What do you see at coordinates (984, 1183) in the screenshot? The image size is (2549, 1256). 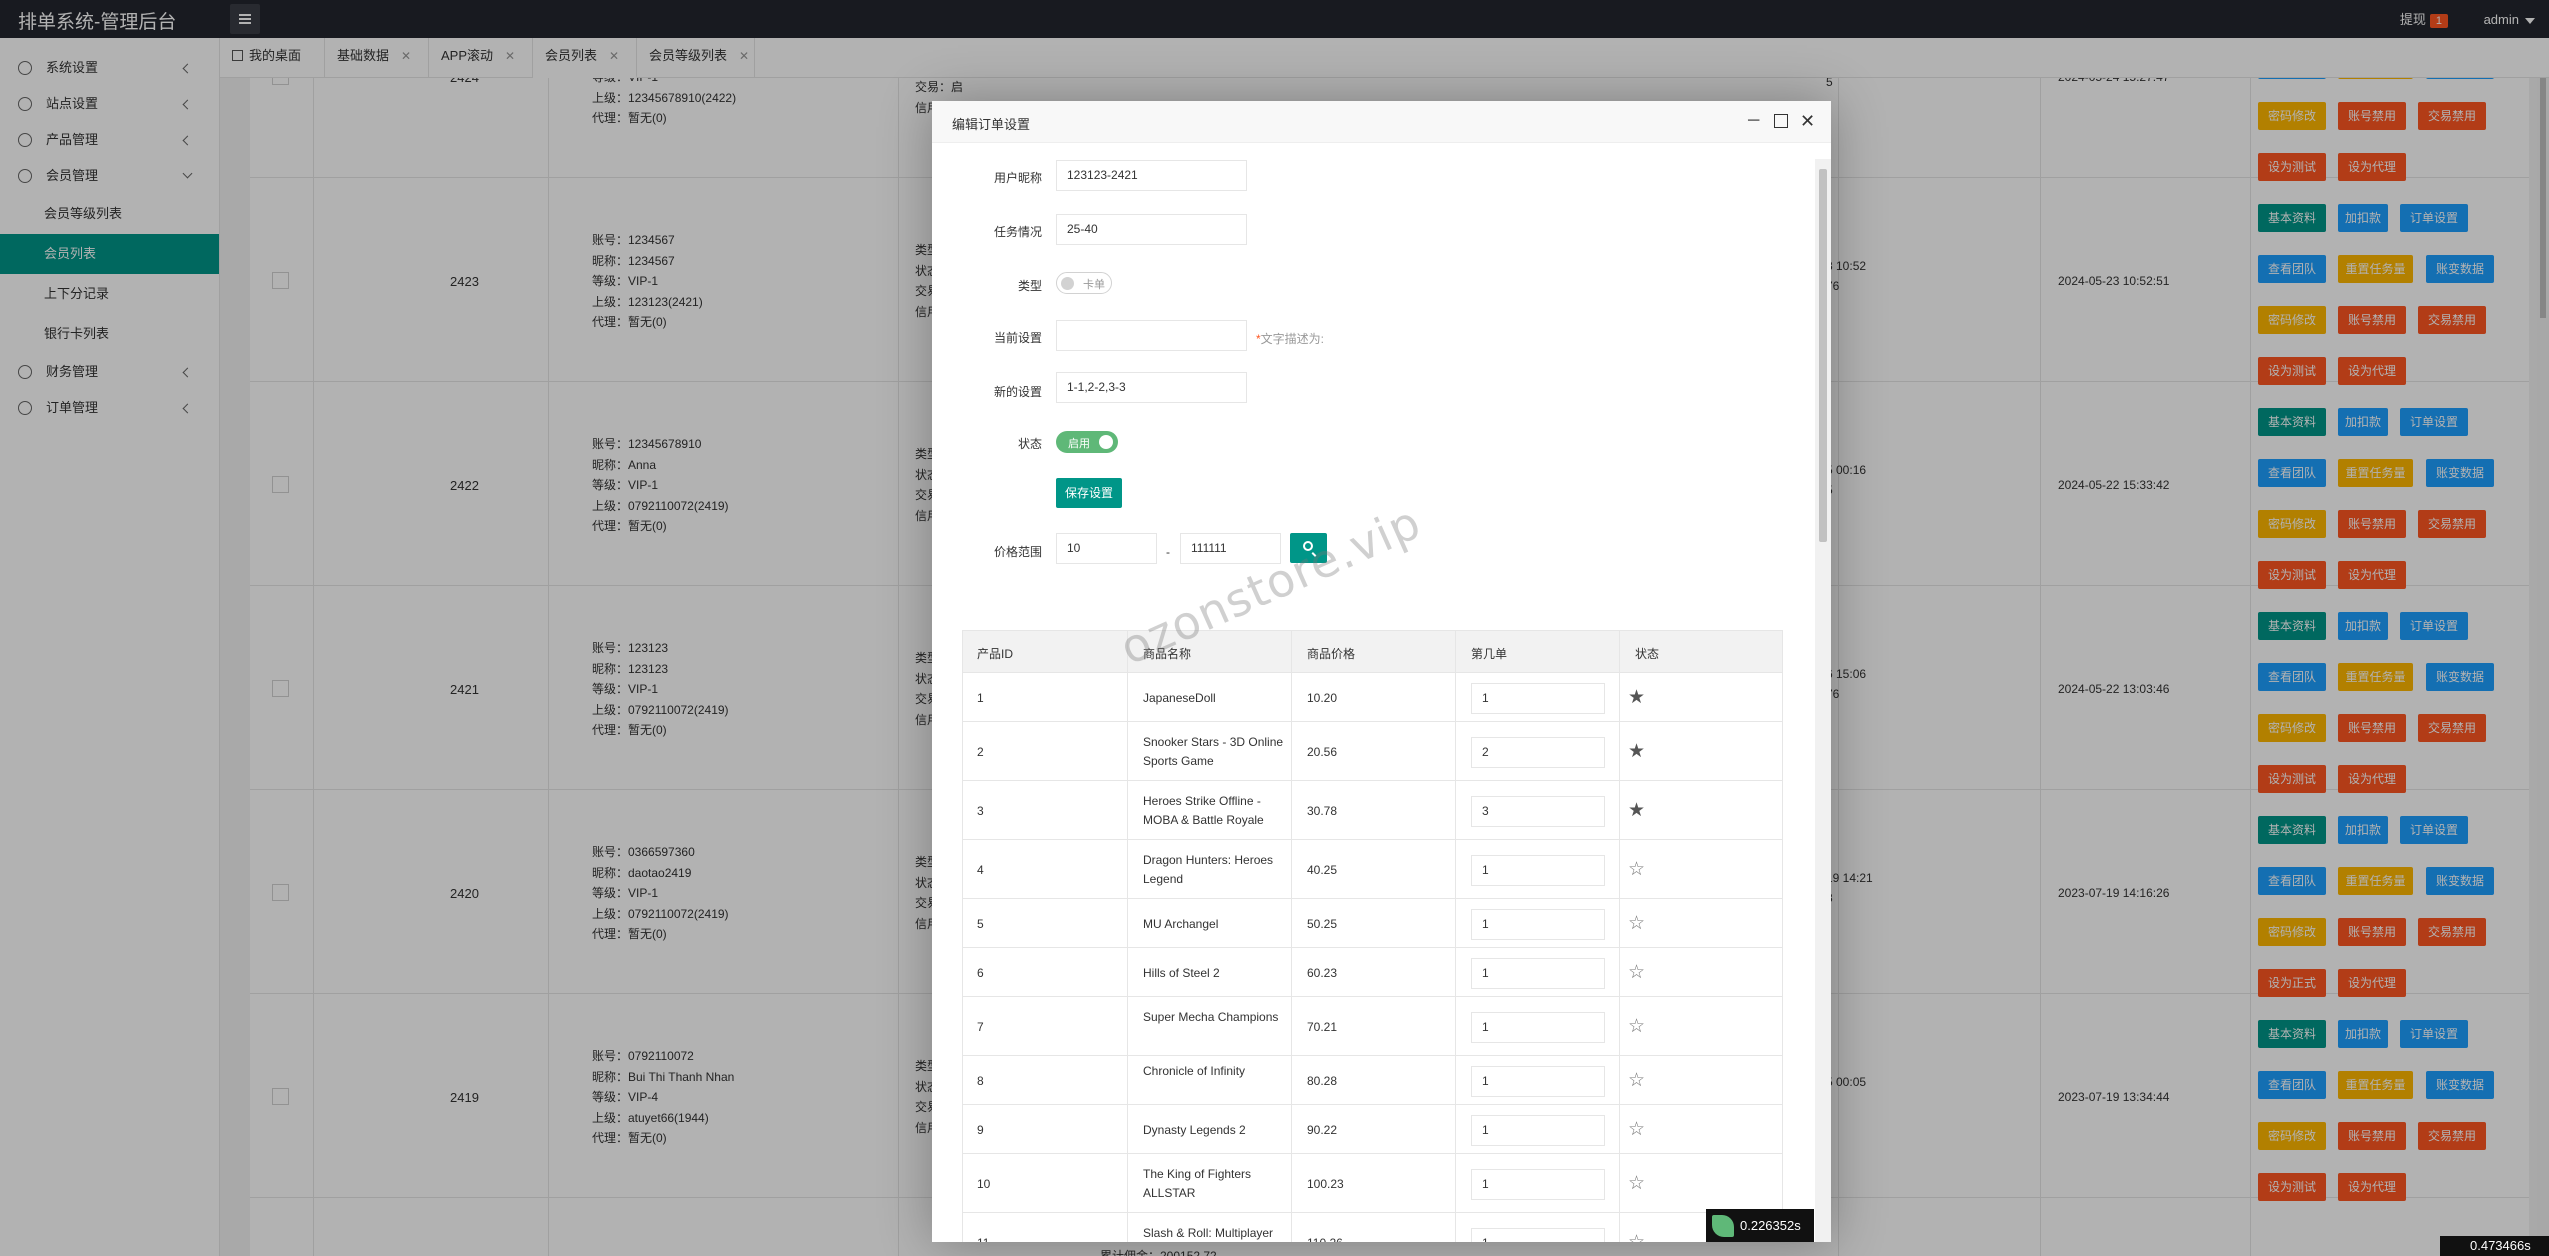 I see `product-id: 10` at bounding box center [984, 1183].